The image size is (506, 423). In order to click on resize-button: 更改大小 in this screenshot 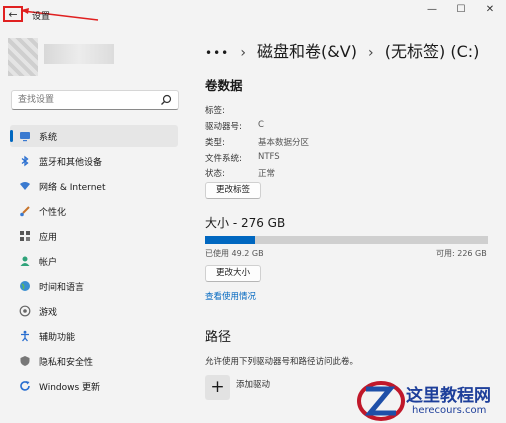, I will do `click(233, 273)`.